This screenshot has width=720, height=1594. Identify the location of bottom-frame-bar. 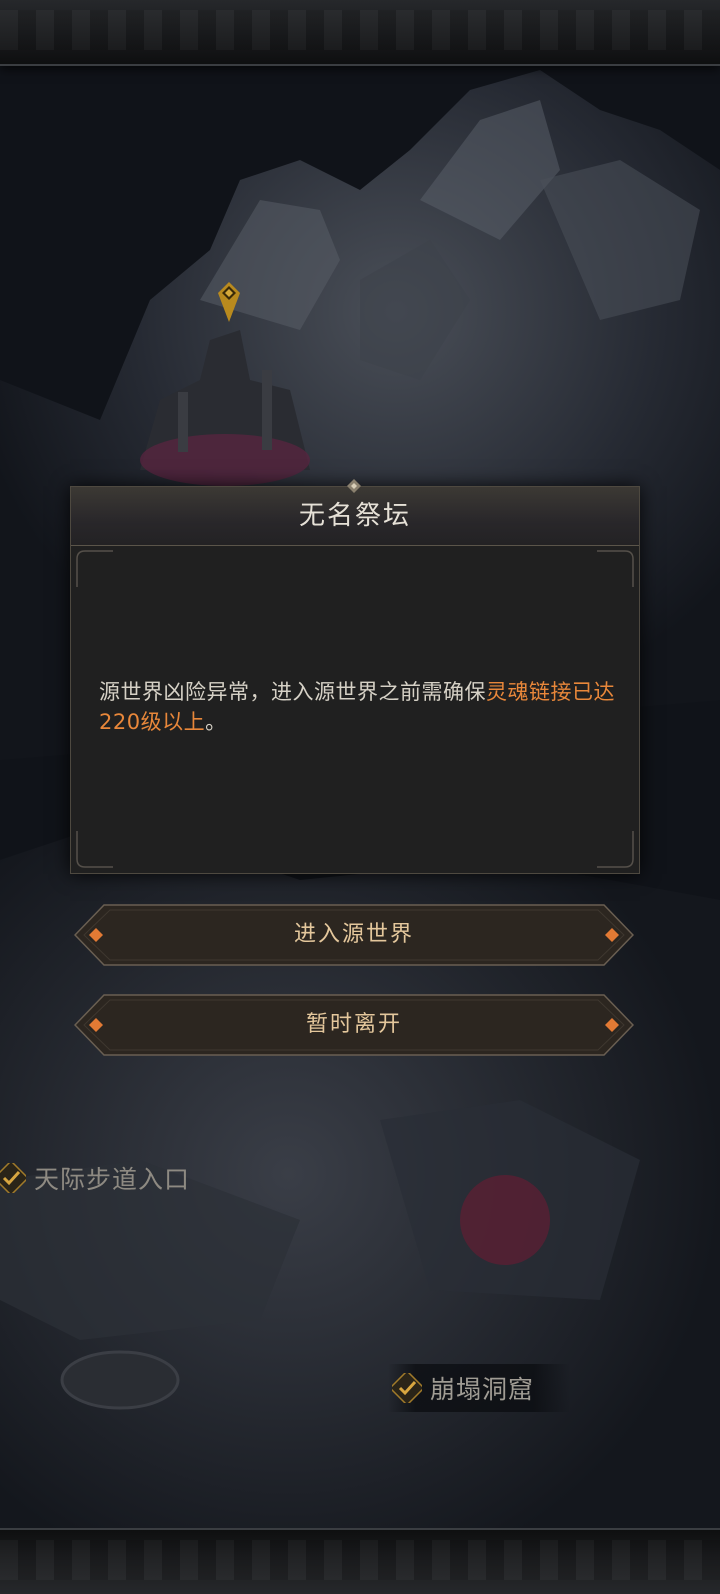
(360, 1561).